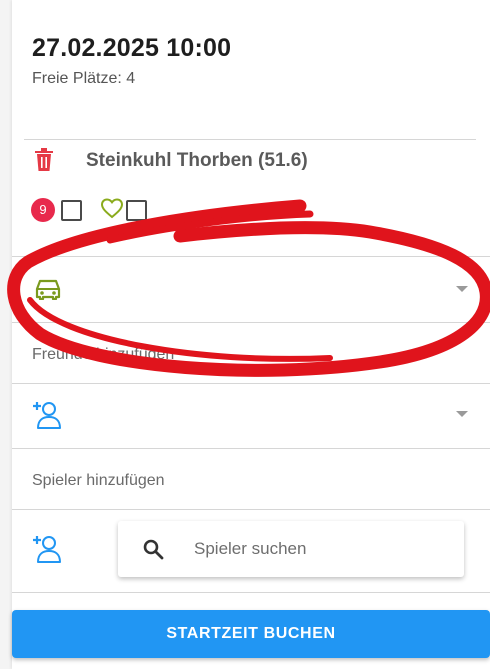 The image size is (490, 669). Describe the element at coordinates (153, 549) in the screenshot. I see `search-icon` at that location.